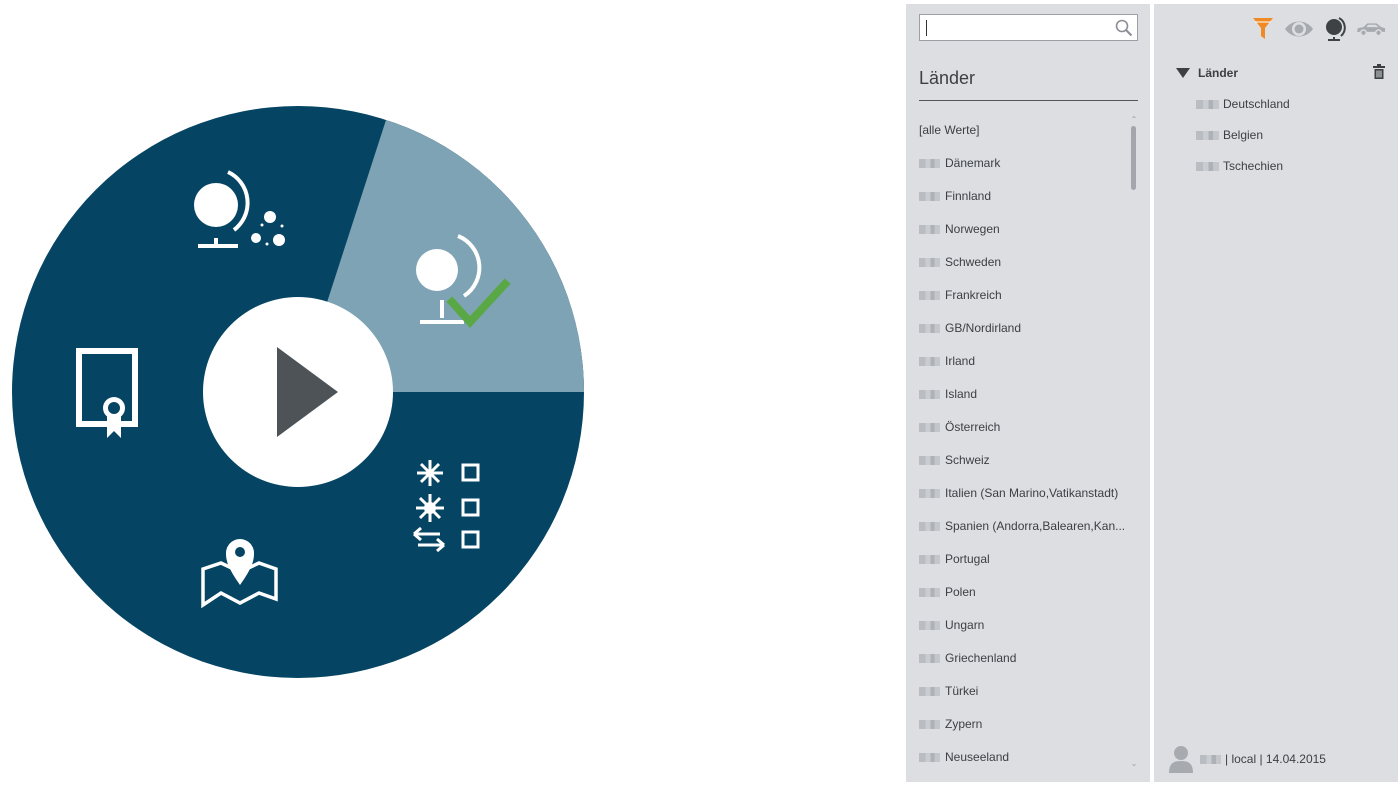 The image size is (1398, 785). I want to click on list-item-all-values: [alle Werte], so click(1024, 130).